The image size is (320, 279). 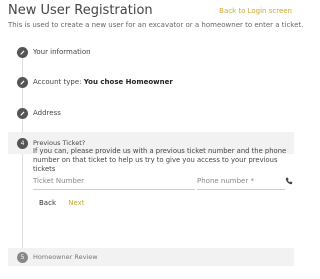 What do you see at coordinates (65, 257) in the screenshot?
I see `step-label: Homeowner Review` at bounding box center [65, 257].